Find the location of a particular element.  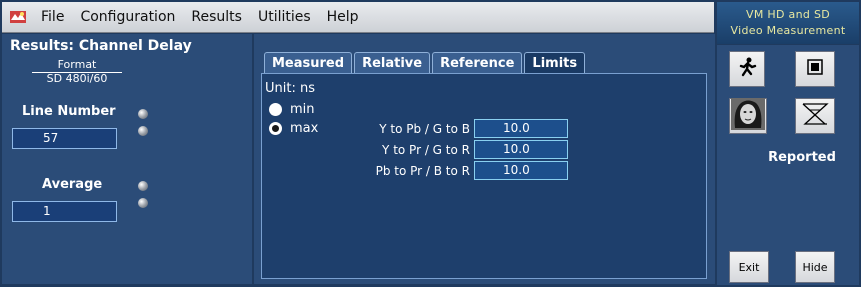

limit-label: Y to Pr / G to R is located at coordinates (426, 149).